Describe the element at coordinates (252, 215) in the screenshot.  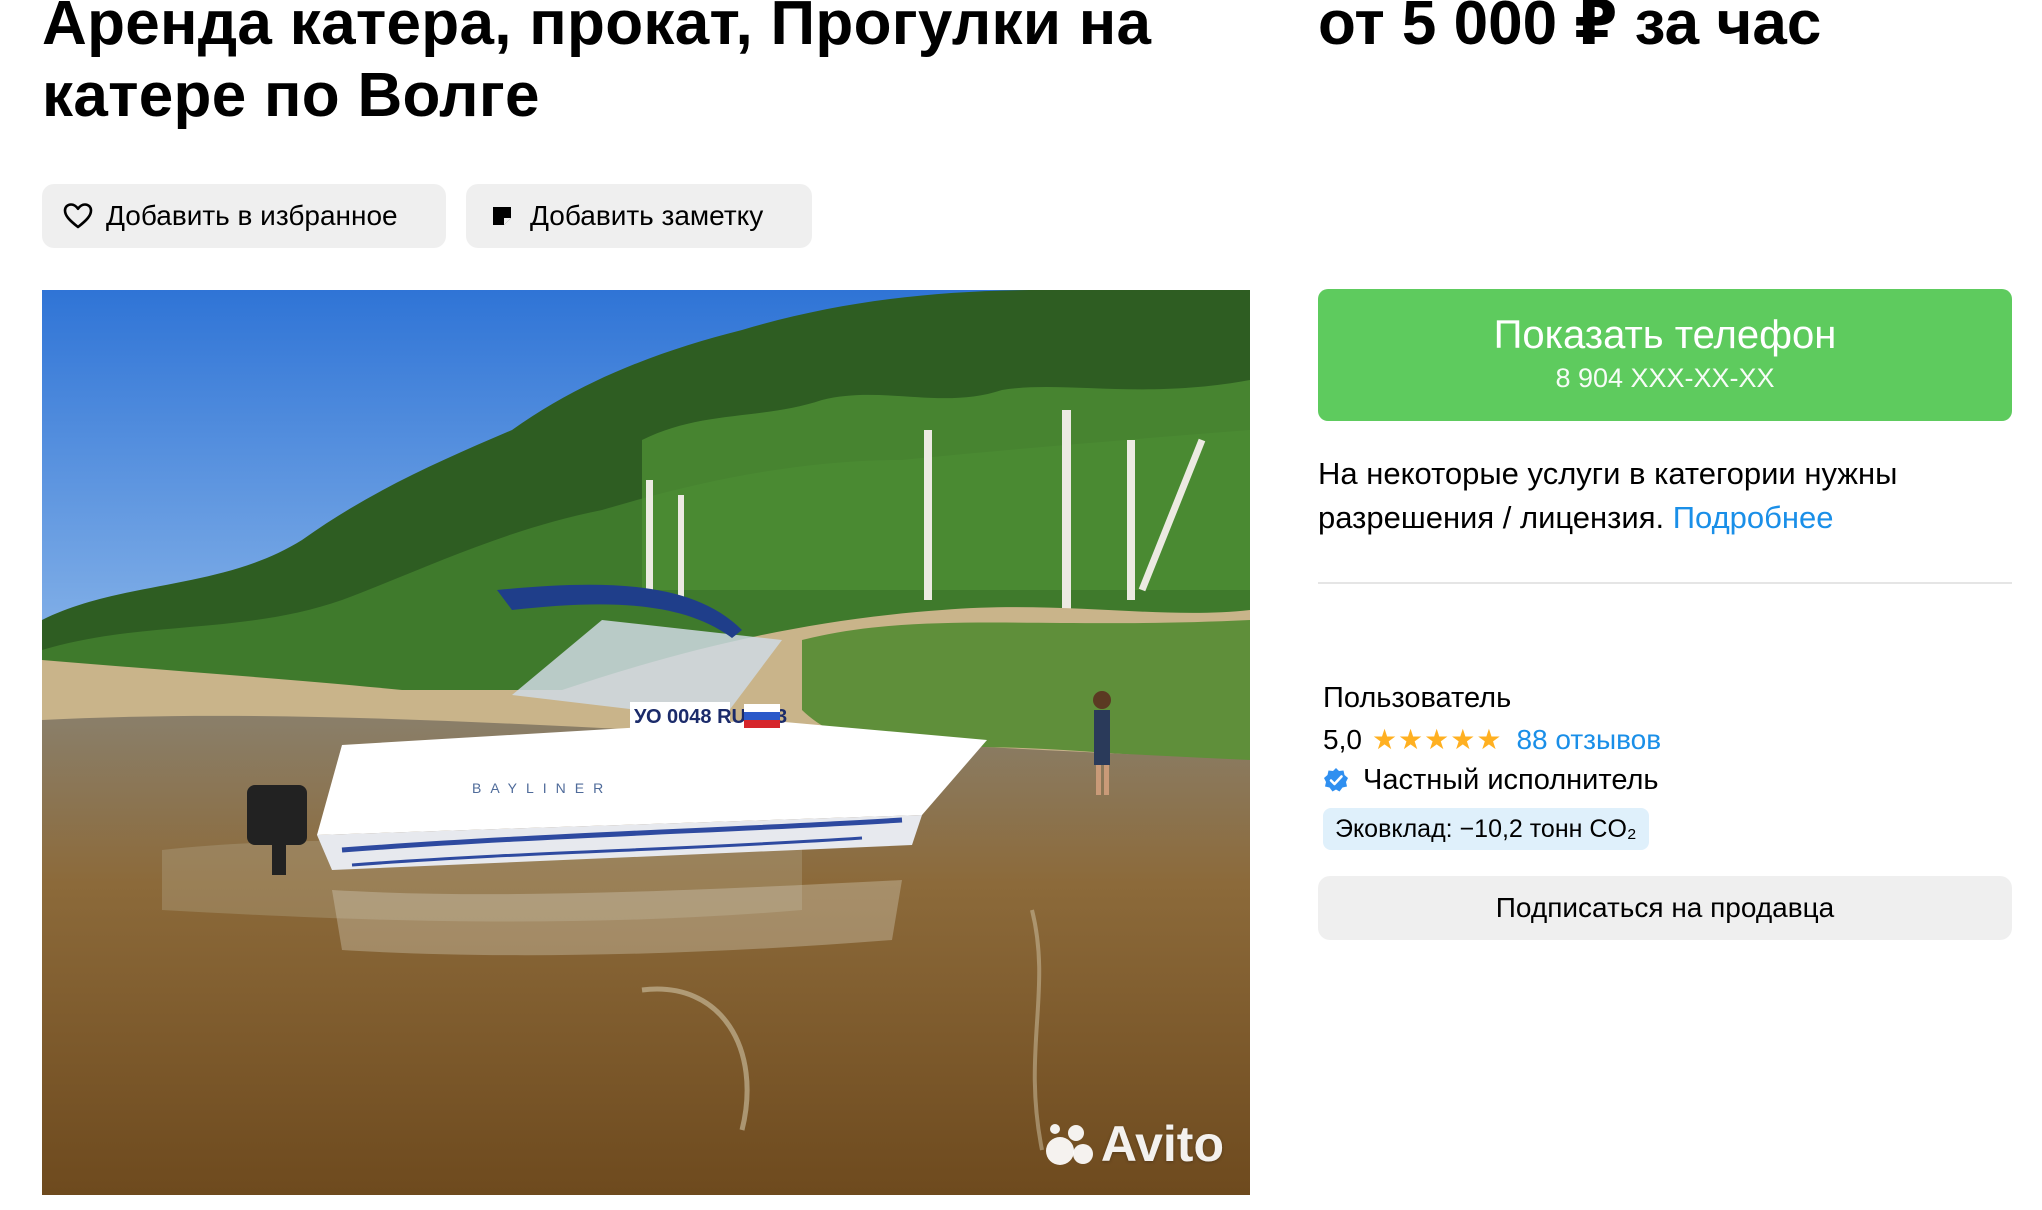
I see `add-to-favorites-label: Добавить в избранное` at that location.